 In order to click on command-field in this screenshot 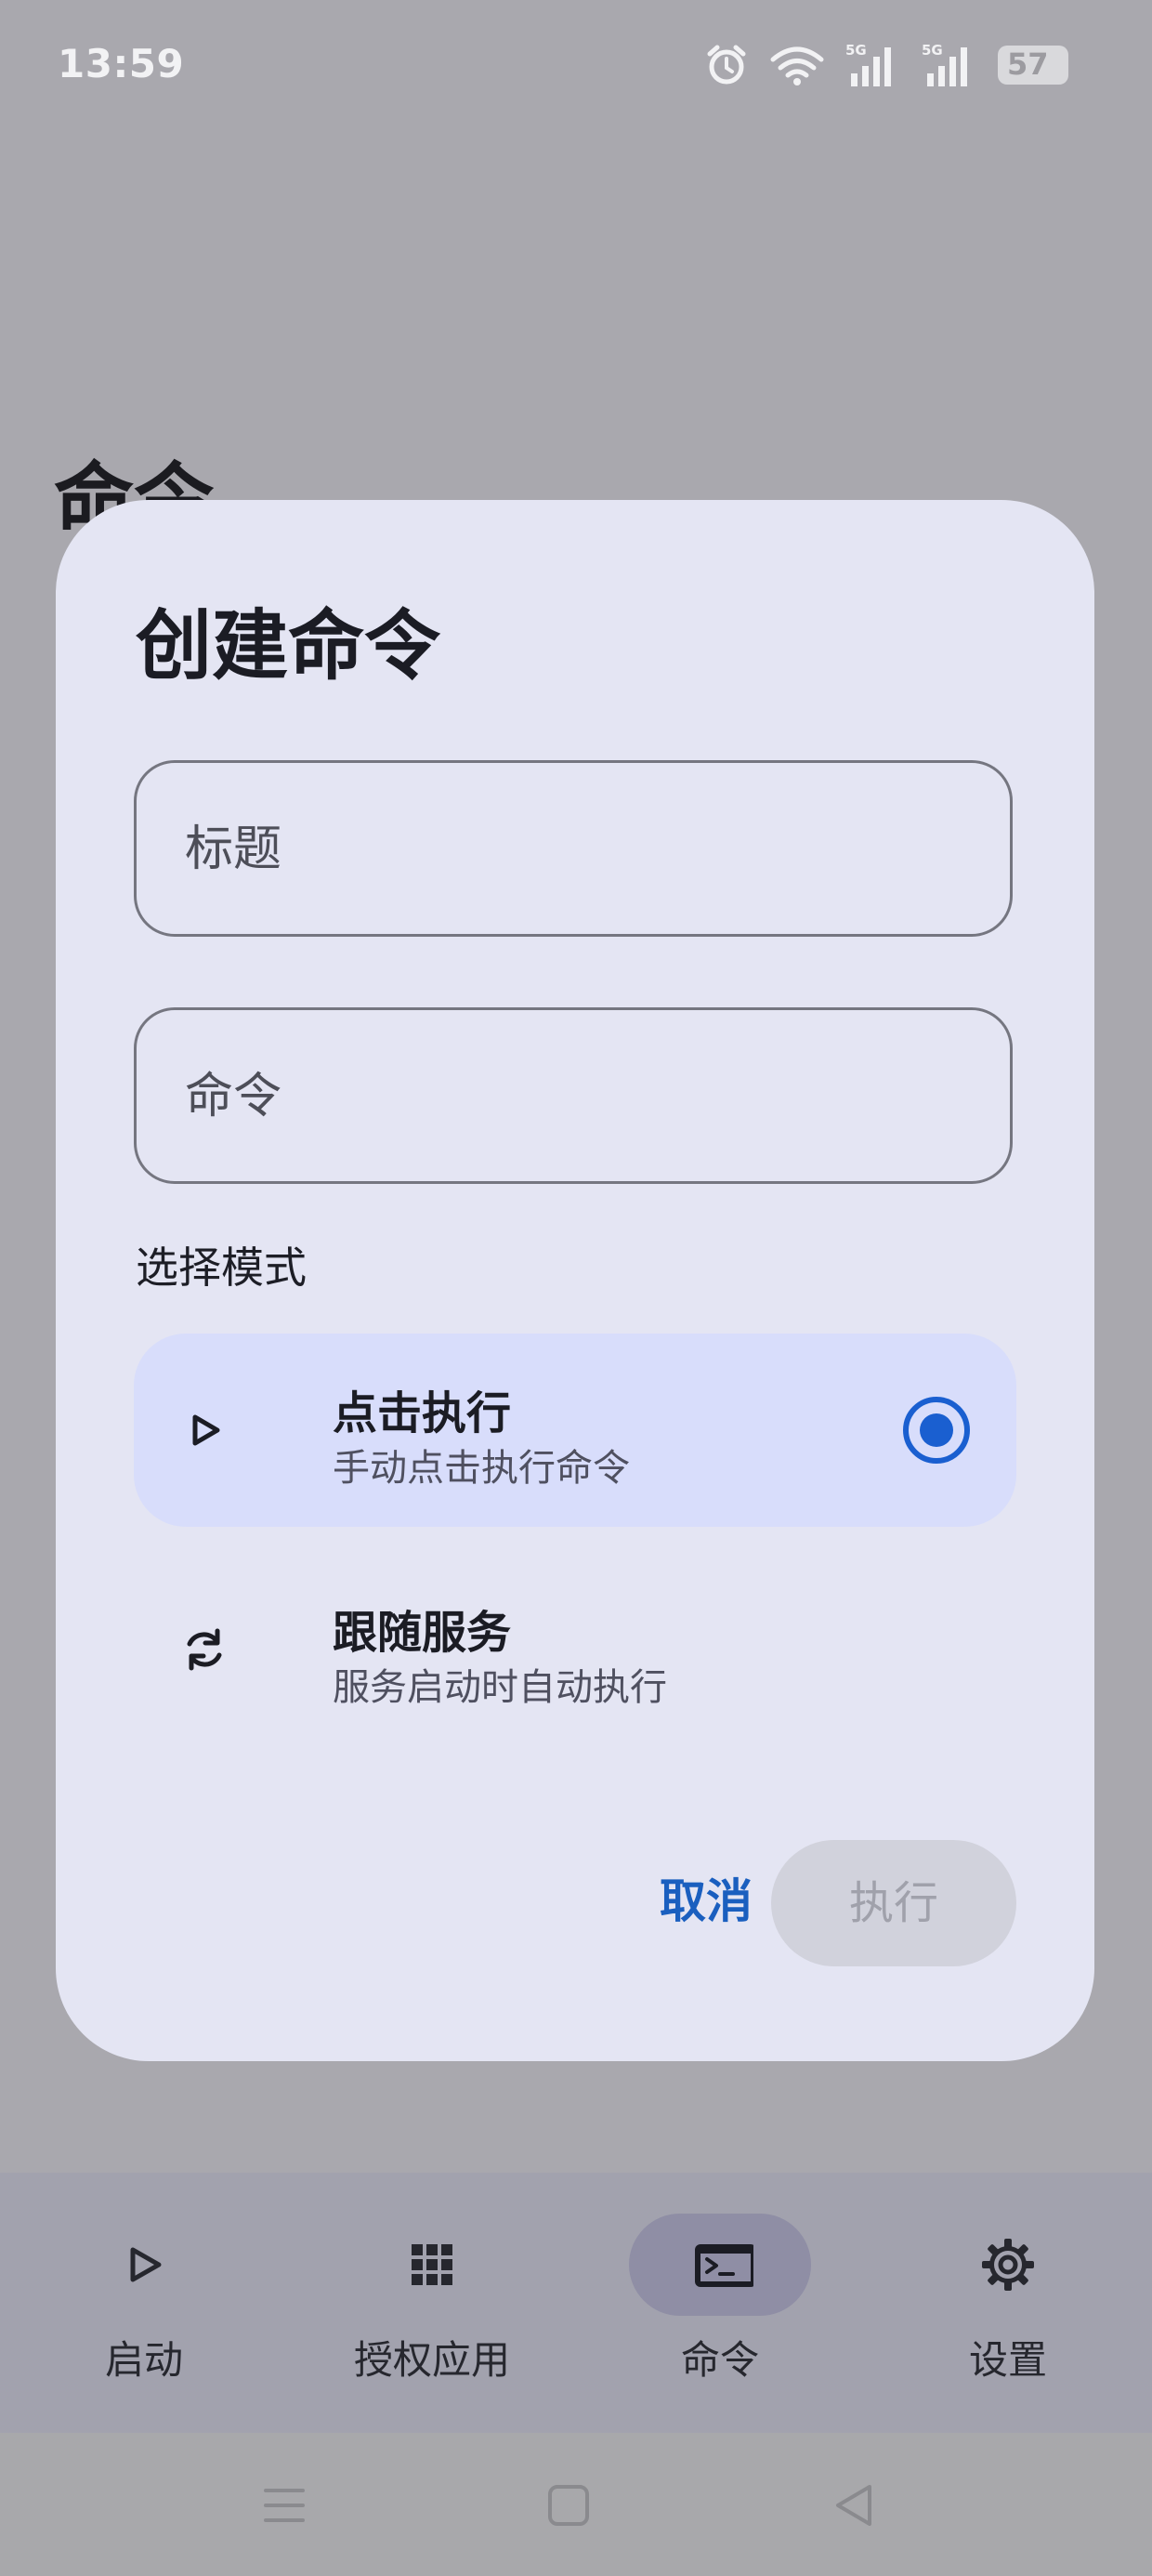, I will do `click(573, 1095)`.